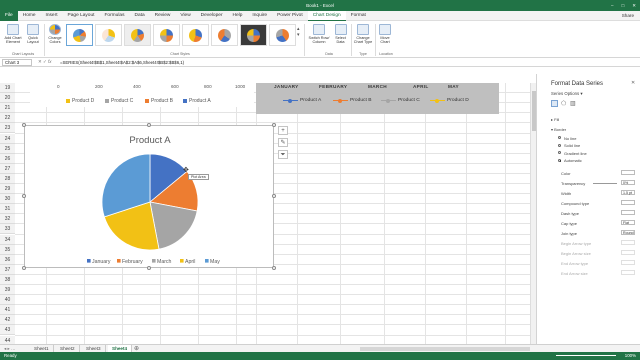  Describe the element at coordinates (363, 34) in the screenshot. I see `change-chart-type-button: Change Chart Type` at that location.